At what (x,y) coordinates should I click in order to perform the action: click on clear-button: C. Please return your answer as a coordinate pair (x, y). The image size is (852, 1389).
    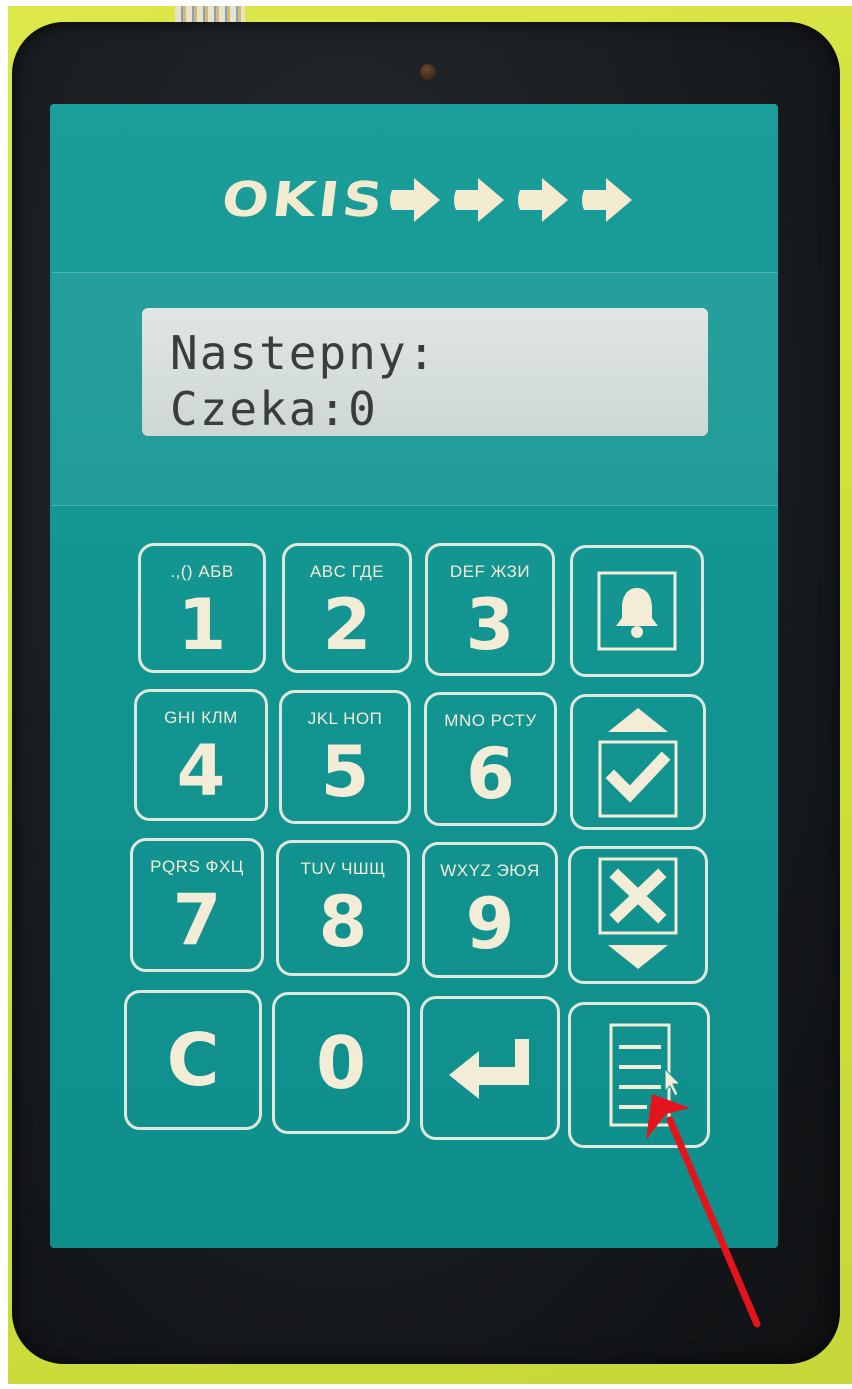
    Looking at the image, I should click on (193, 1060).